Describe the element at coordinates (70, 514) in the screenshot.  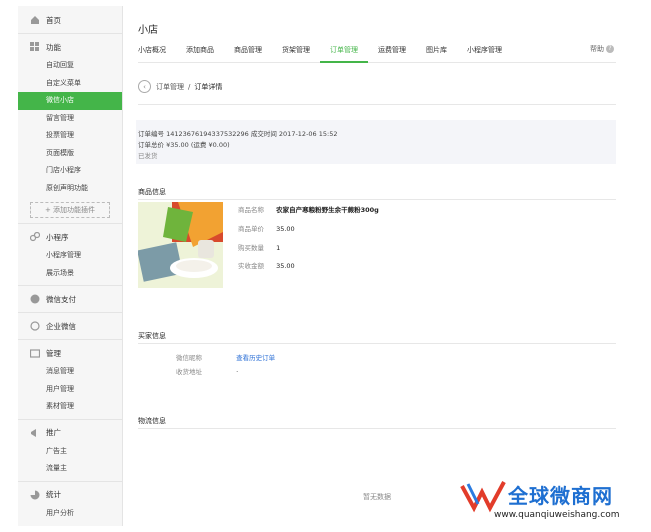
I see `sidebar-item-user-analysis: 用户分析` at that location.